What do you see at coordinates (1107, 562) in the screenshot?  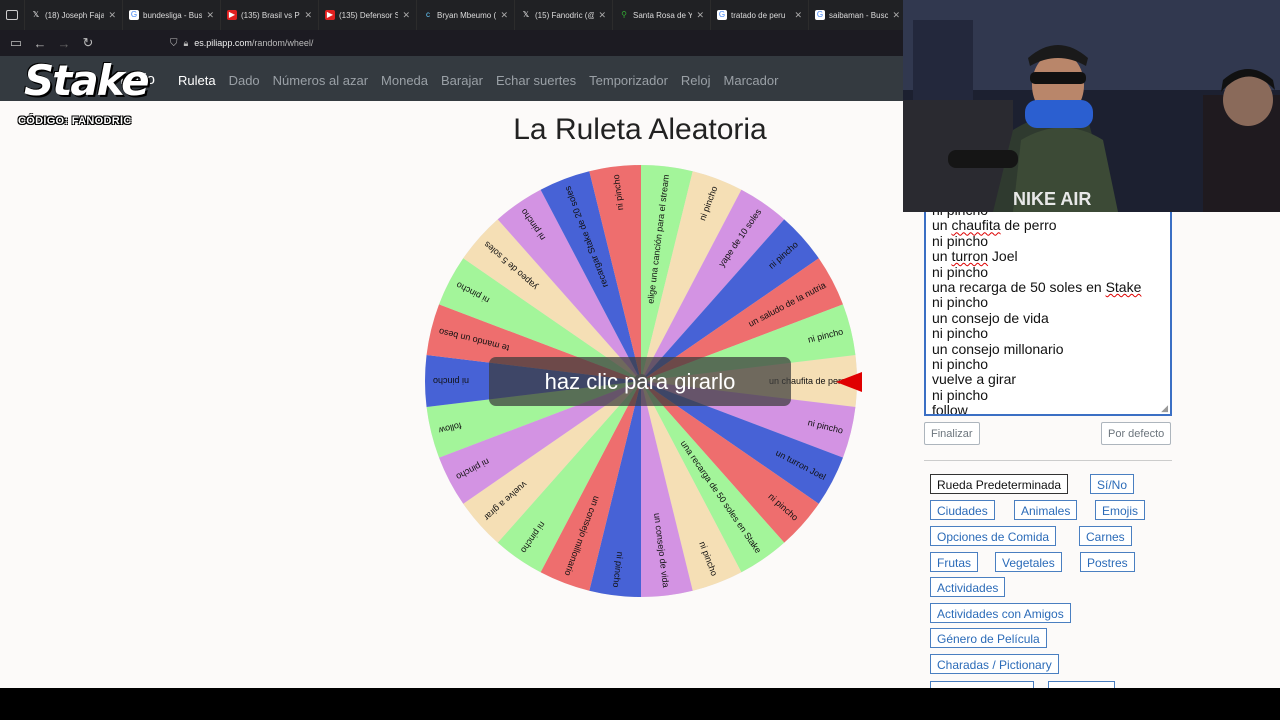 I see `preset-button: Postres` at bounding box center [1107, 562].